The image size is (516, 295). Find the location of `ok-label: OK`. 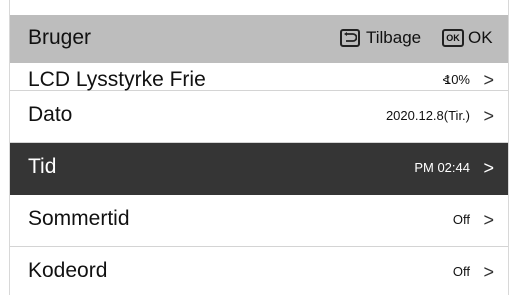

ok-label: OK is located at coordinates (480, 37).